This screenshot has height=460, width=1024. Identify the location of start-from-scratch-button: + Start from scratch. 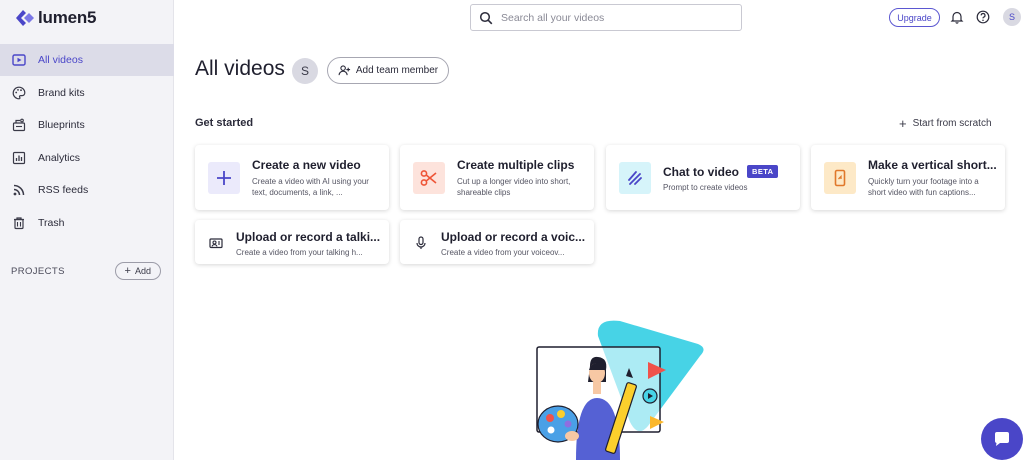
(945, 123).